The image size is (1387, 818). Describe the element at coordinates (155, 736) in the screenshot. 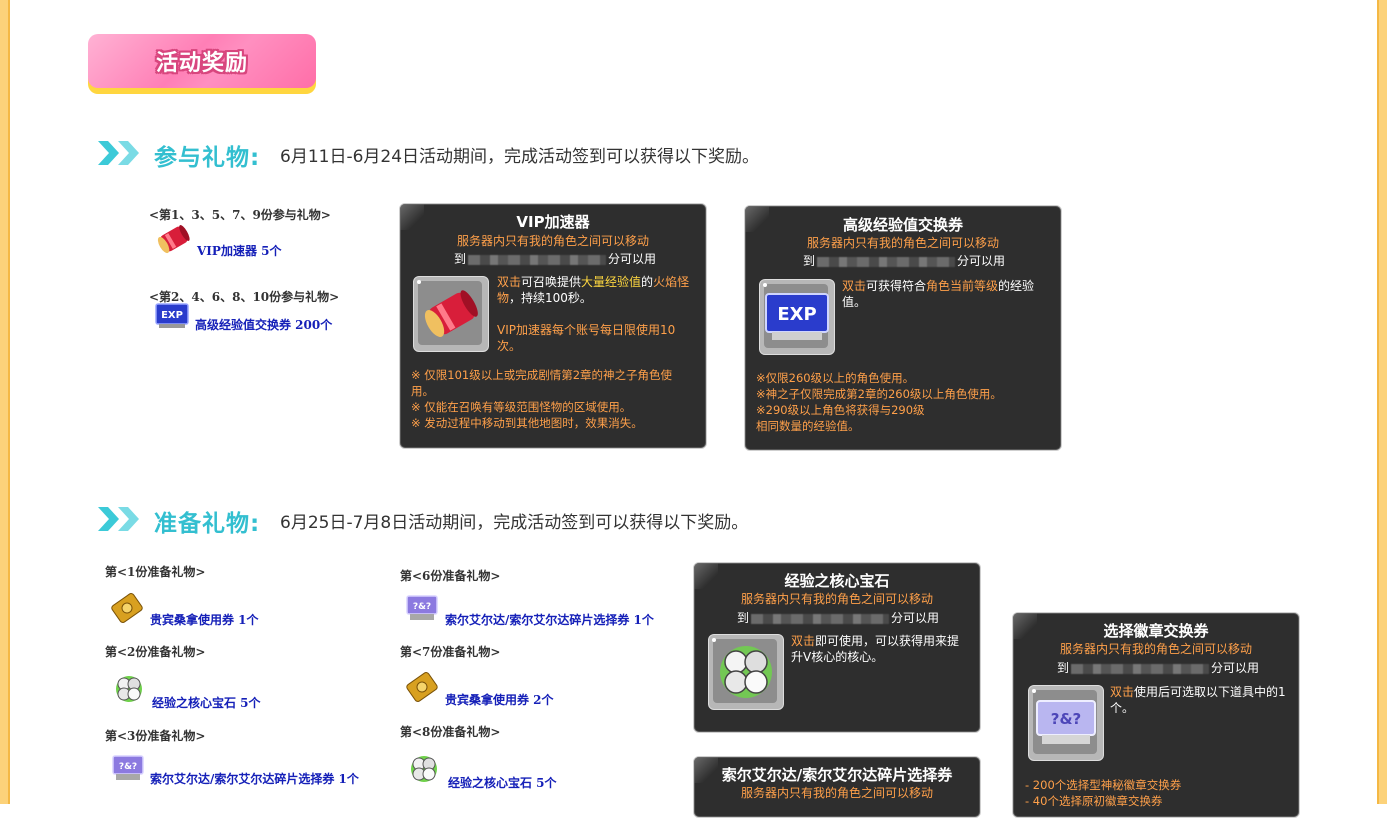

I see `group-label: 第<3份准备礼物>` at that location.